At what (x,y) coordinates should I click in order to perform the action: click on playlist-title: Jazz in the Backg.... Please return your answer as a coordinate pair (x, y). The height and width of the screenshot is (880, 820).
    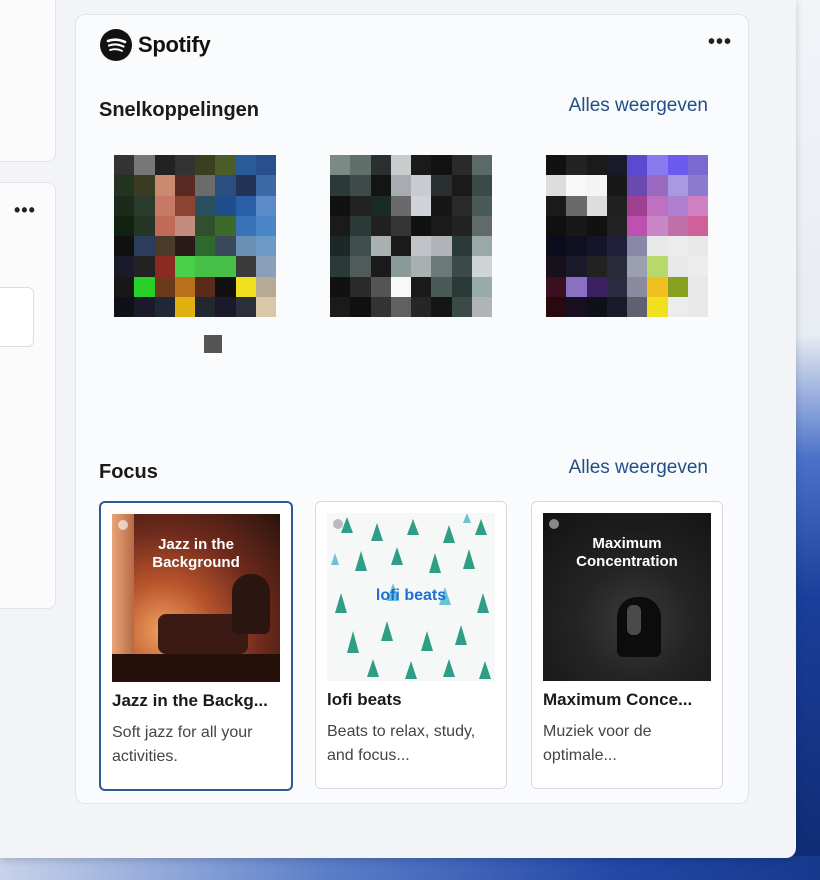
    Looking at the image, I should click on (190, 700).